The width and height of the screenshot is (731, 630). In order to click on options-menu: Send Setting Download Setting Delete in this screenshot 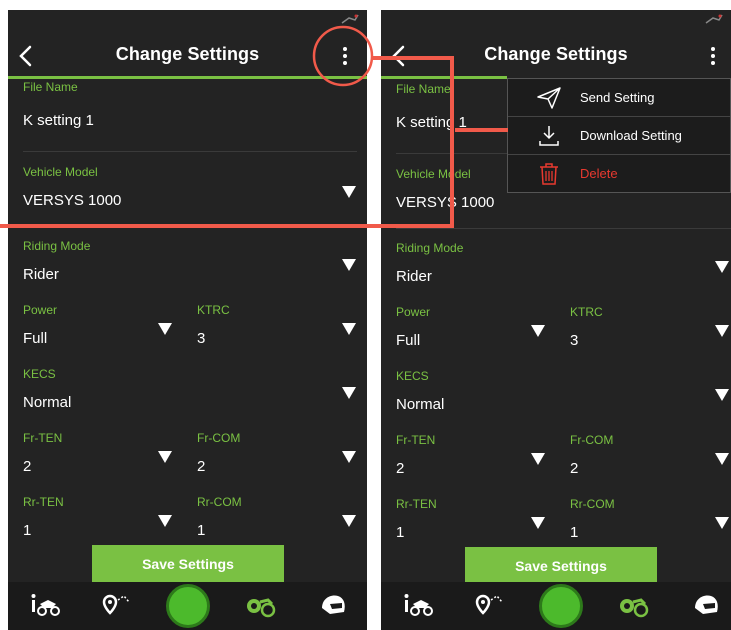, I will do `click(619, 135)`.